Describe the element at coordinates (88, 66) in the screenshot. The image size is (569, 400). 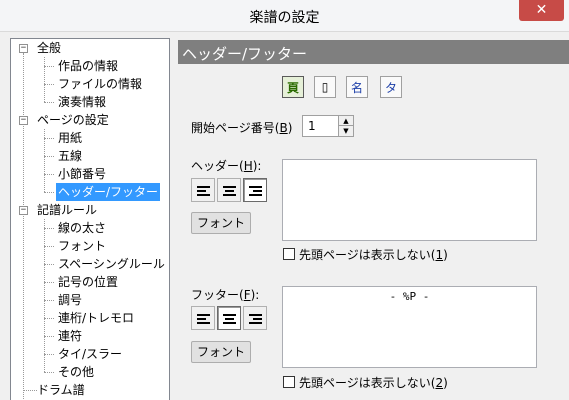
I see `tree-item-work-info: 作品の情報` at that location.